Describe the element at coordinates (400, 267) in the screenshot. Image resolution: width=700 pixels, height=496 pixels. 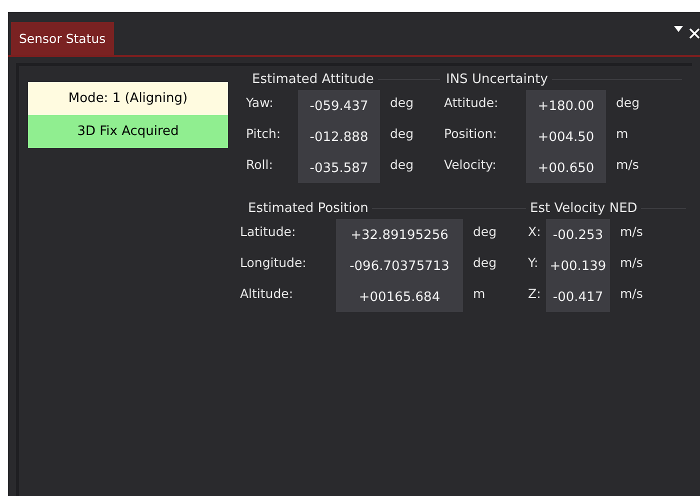
I see `value-text: -096.70375713` at that location.